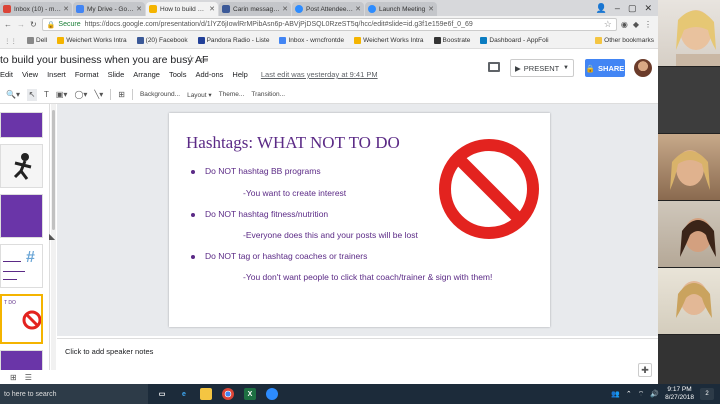  I want to click on image-icon: ▣▾, so click(62, 94).